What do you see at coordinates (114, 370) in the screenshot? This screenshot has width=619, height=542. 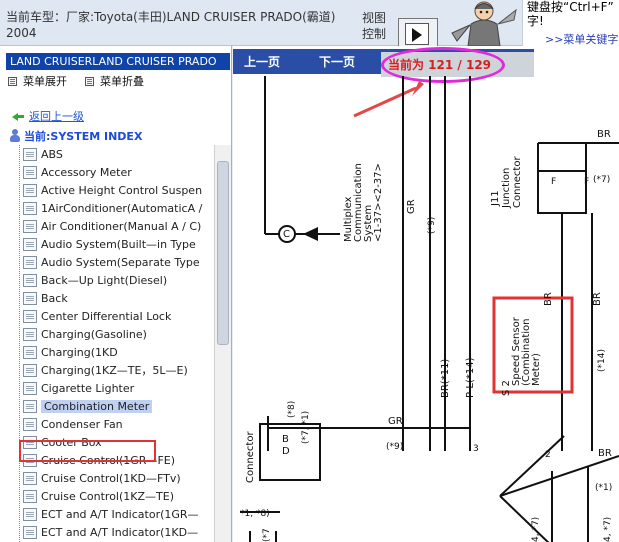 I see `tree-item-label: Charging(1KZ—TE，5L—E)` at bounding box center [114, 370].